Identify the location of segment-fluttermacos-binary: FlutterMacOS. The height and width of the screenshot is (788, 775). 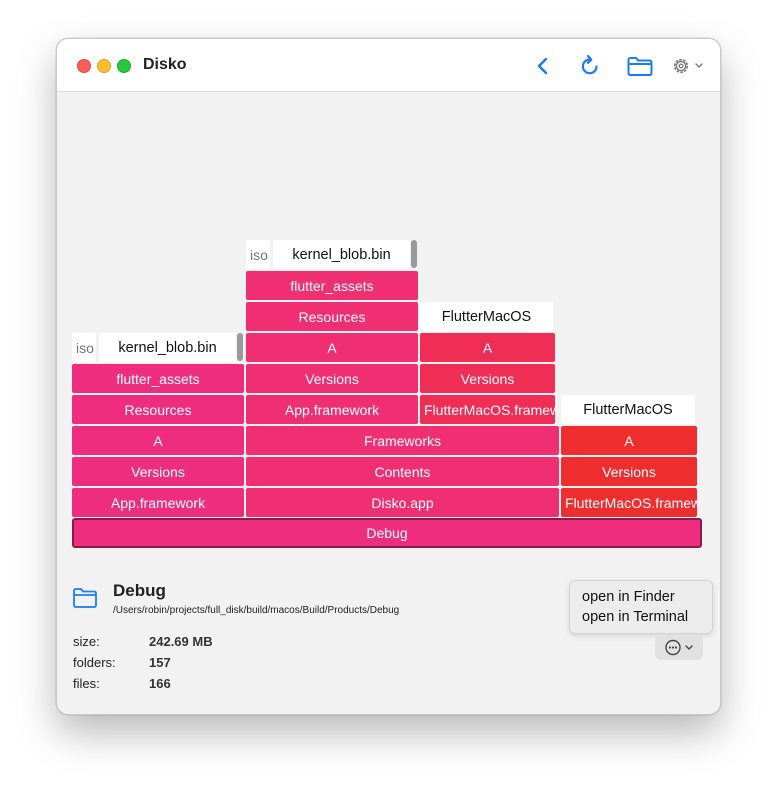
(486, 316).